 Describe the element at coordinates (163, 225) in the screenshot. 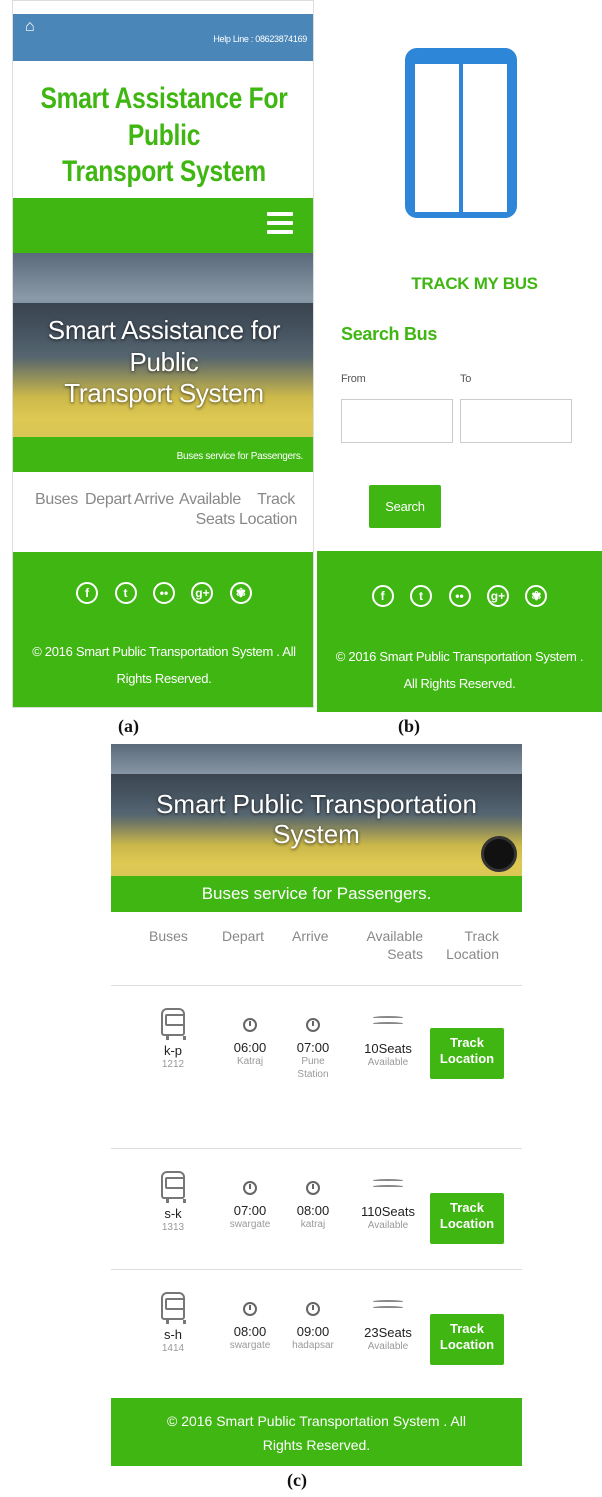

I see `navbar` at that location.